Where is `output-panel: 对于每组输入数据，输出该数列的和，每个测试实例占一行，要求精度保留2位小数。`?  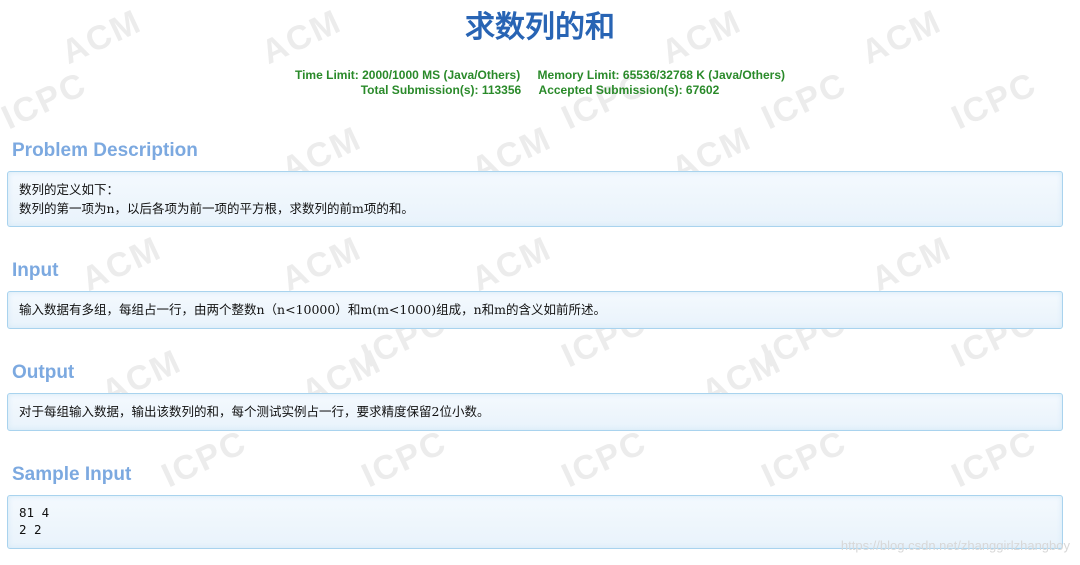
output-panel: 对于每组输入数据，输出该数列的和，每个测试实例占一行，要求精度保留2位小数。 is located at coordinates (535, 412).